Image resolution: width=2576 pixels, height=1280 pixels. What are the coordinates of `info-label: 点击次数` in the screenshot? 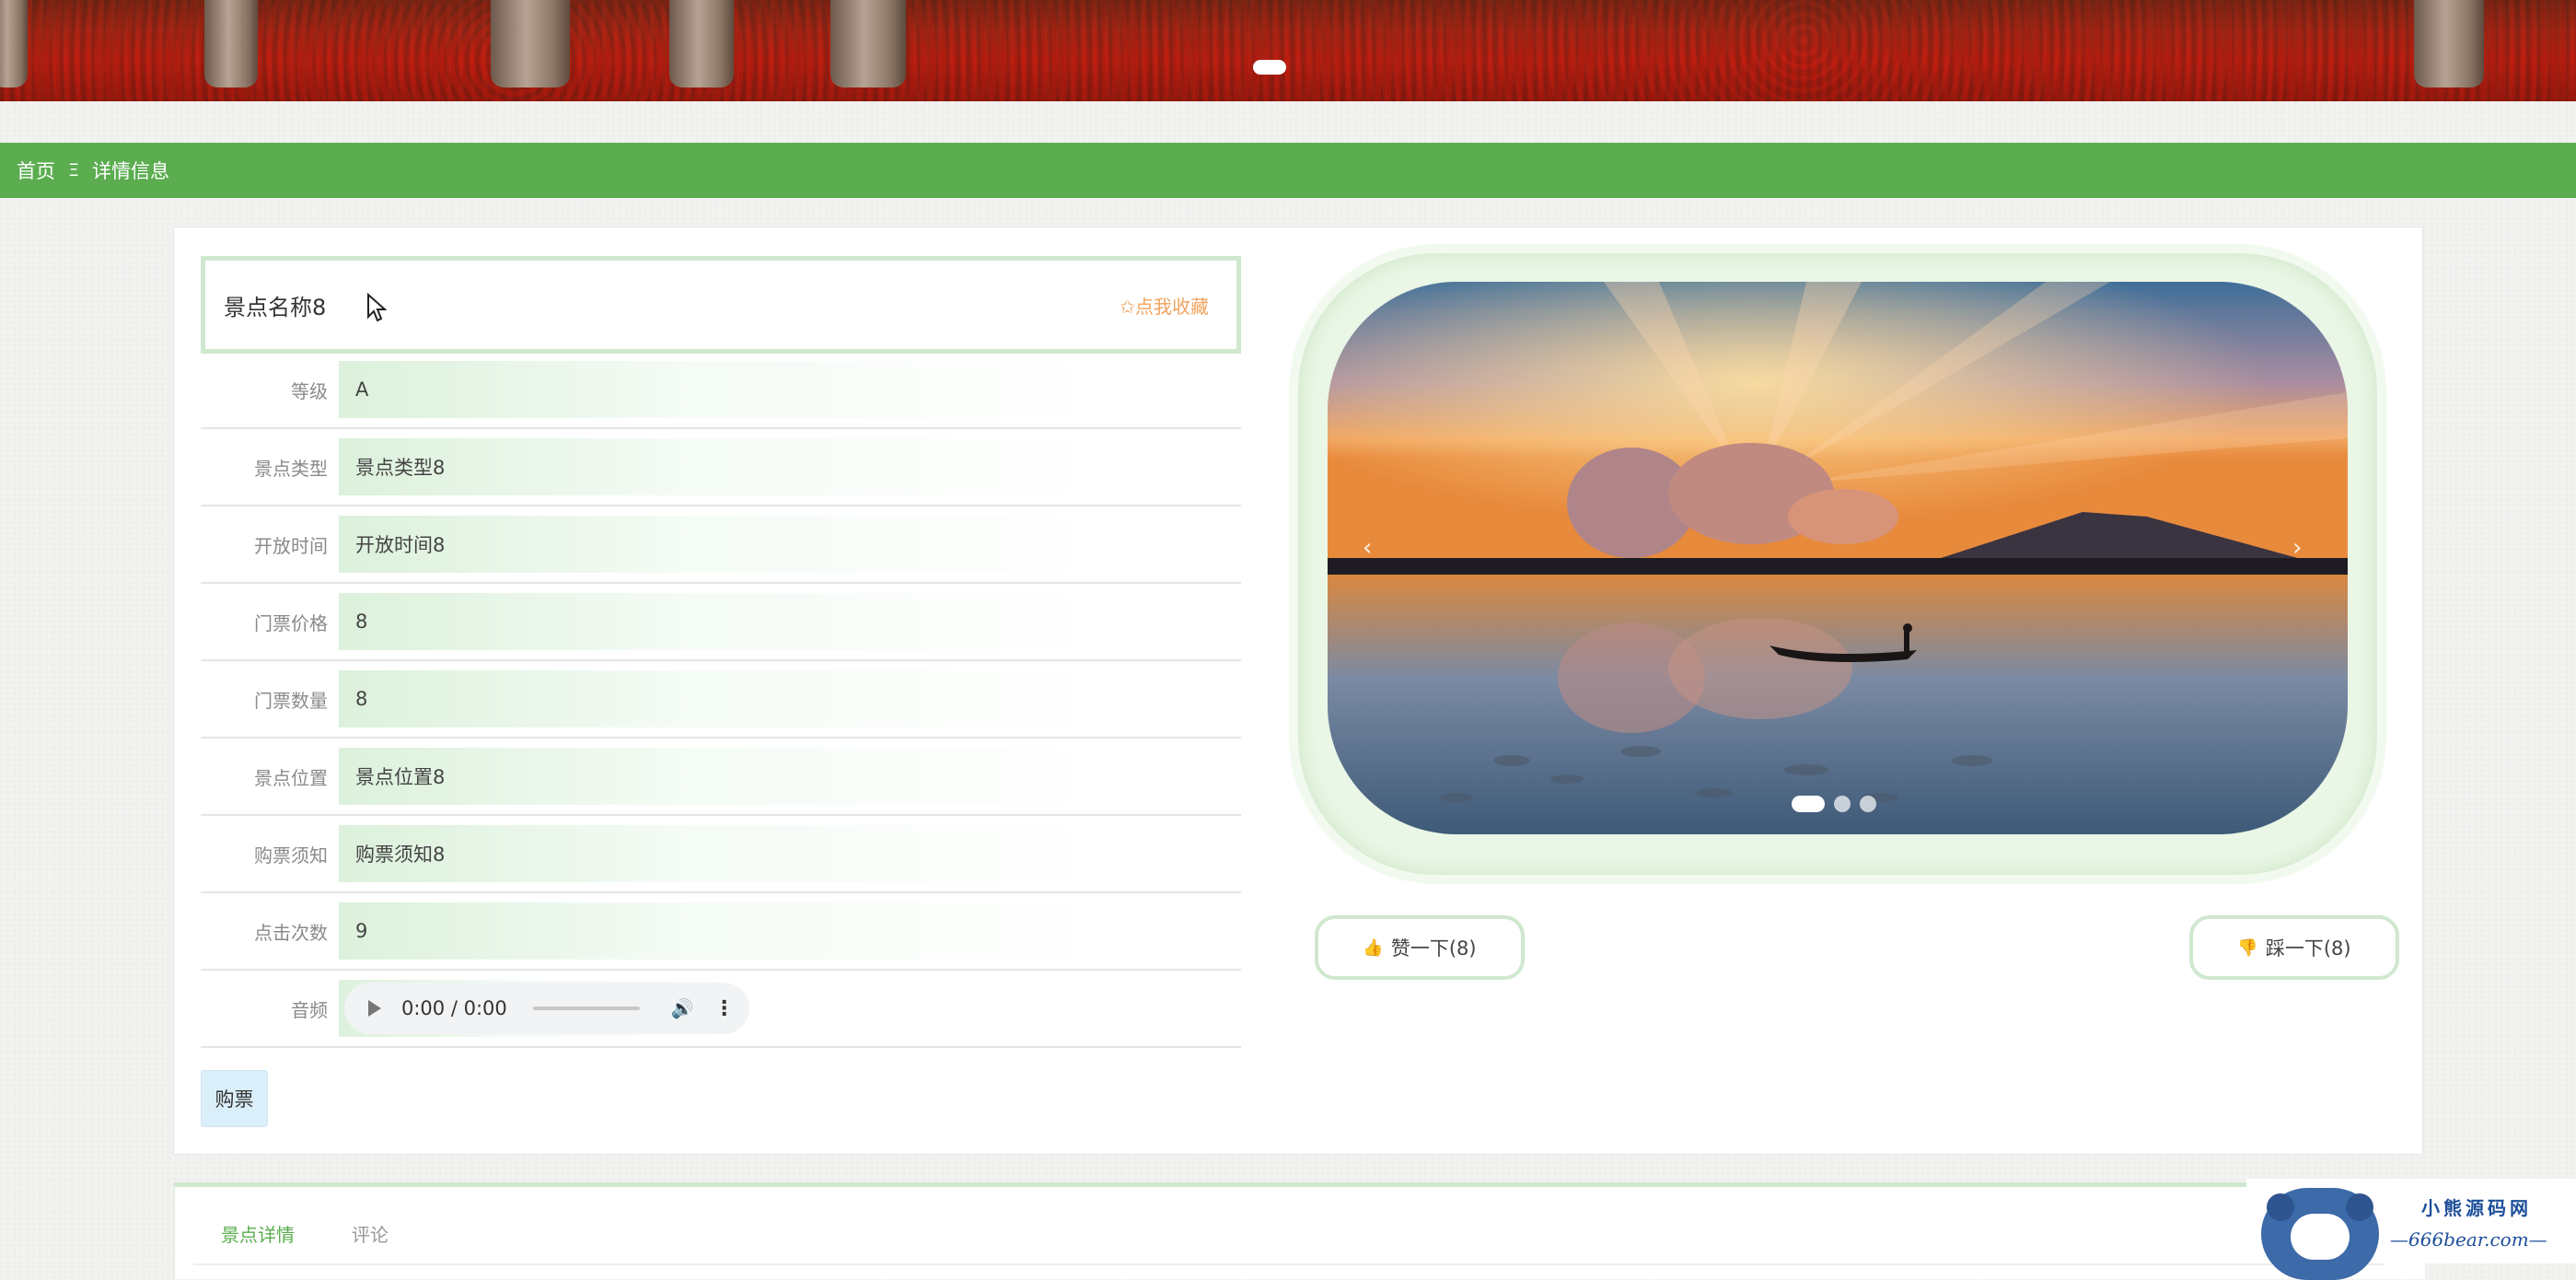 It's located at (291, 932).